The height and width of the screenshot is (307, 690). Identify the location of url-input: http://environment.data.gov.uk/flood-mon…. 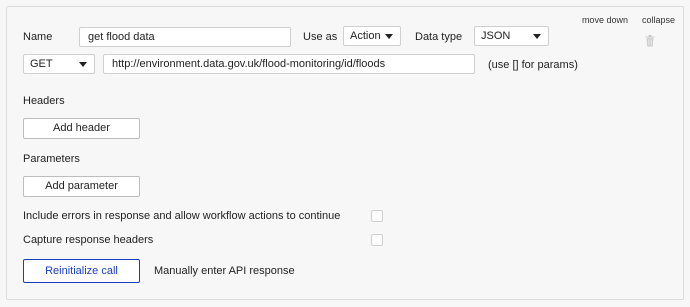
(289, 64).